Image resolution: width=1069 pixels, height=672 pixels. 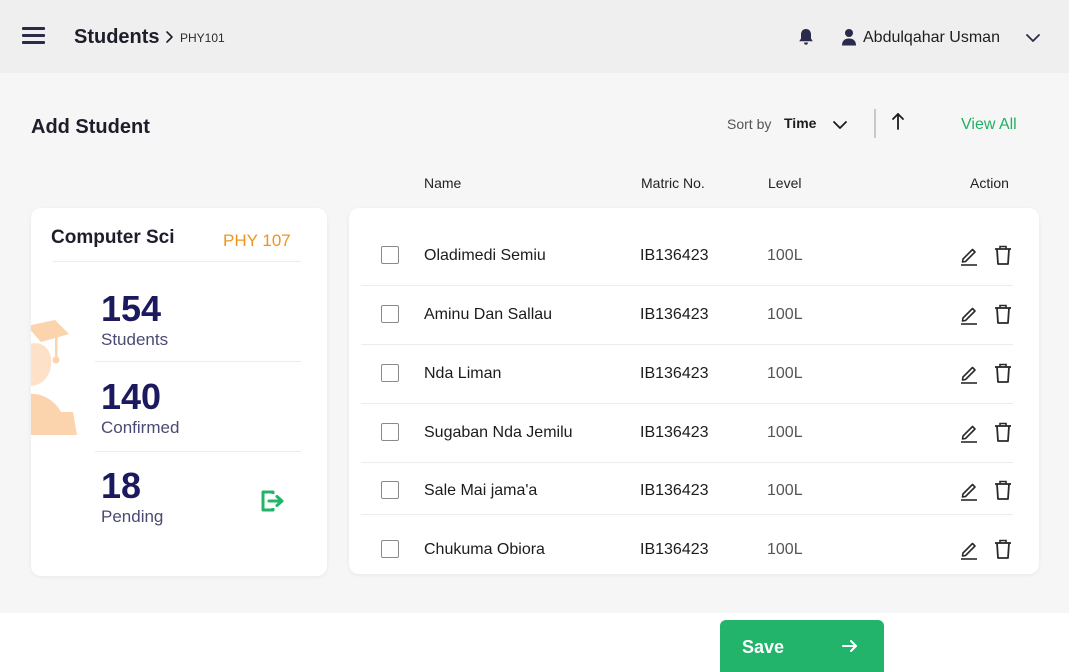 I want to click on user-icon, so click(x=849, y=37).